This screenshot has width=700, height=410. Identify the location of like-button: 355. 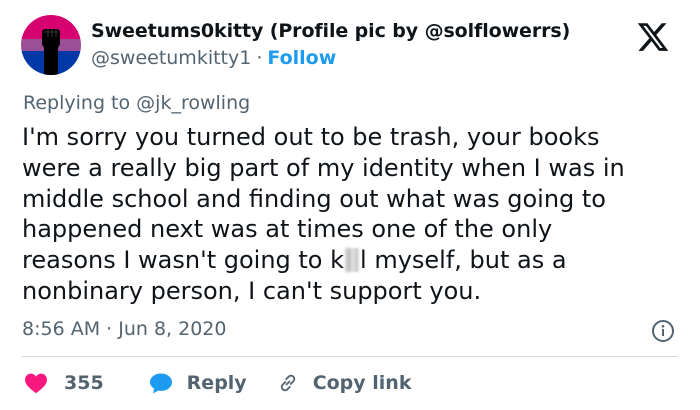
(86, 383).